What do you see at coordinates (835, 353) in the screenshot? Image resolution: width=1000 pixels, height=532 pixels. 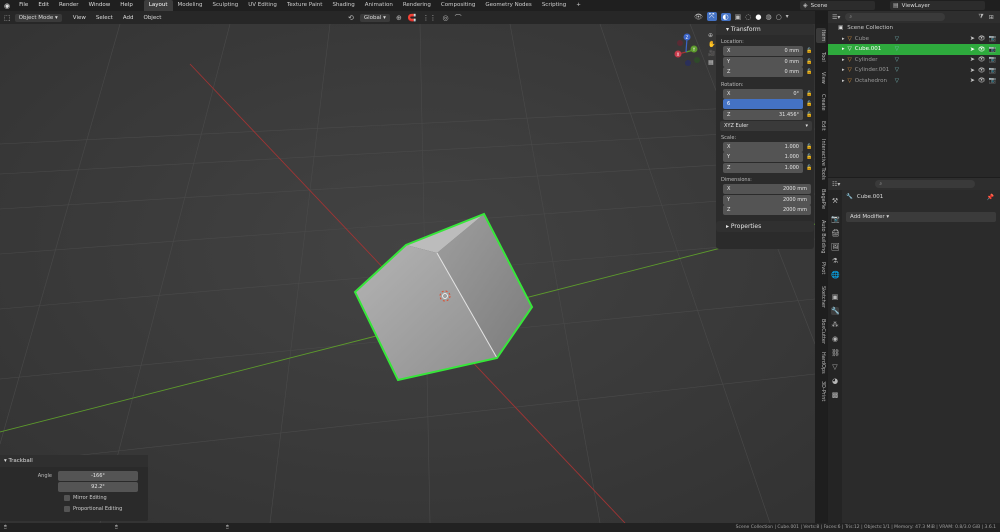 I see `constraints-tab-icon: ⛓` at bounding box center [835, 353].